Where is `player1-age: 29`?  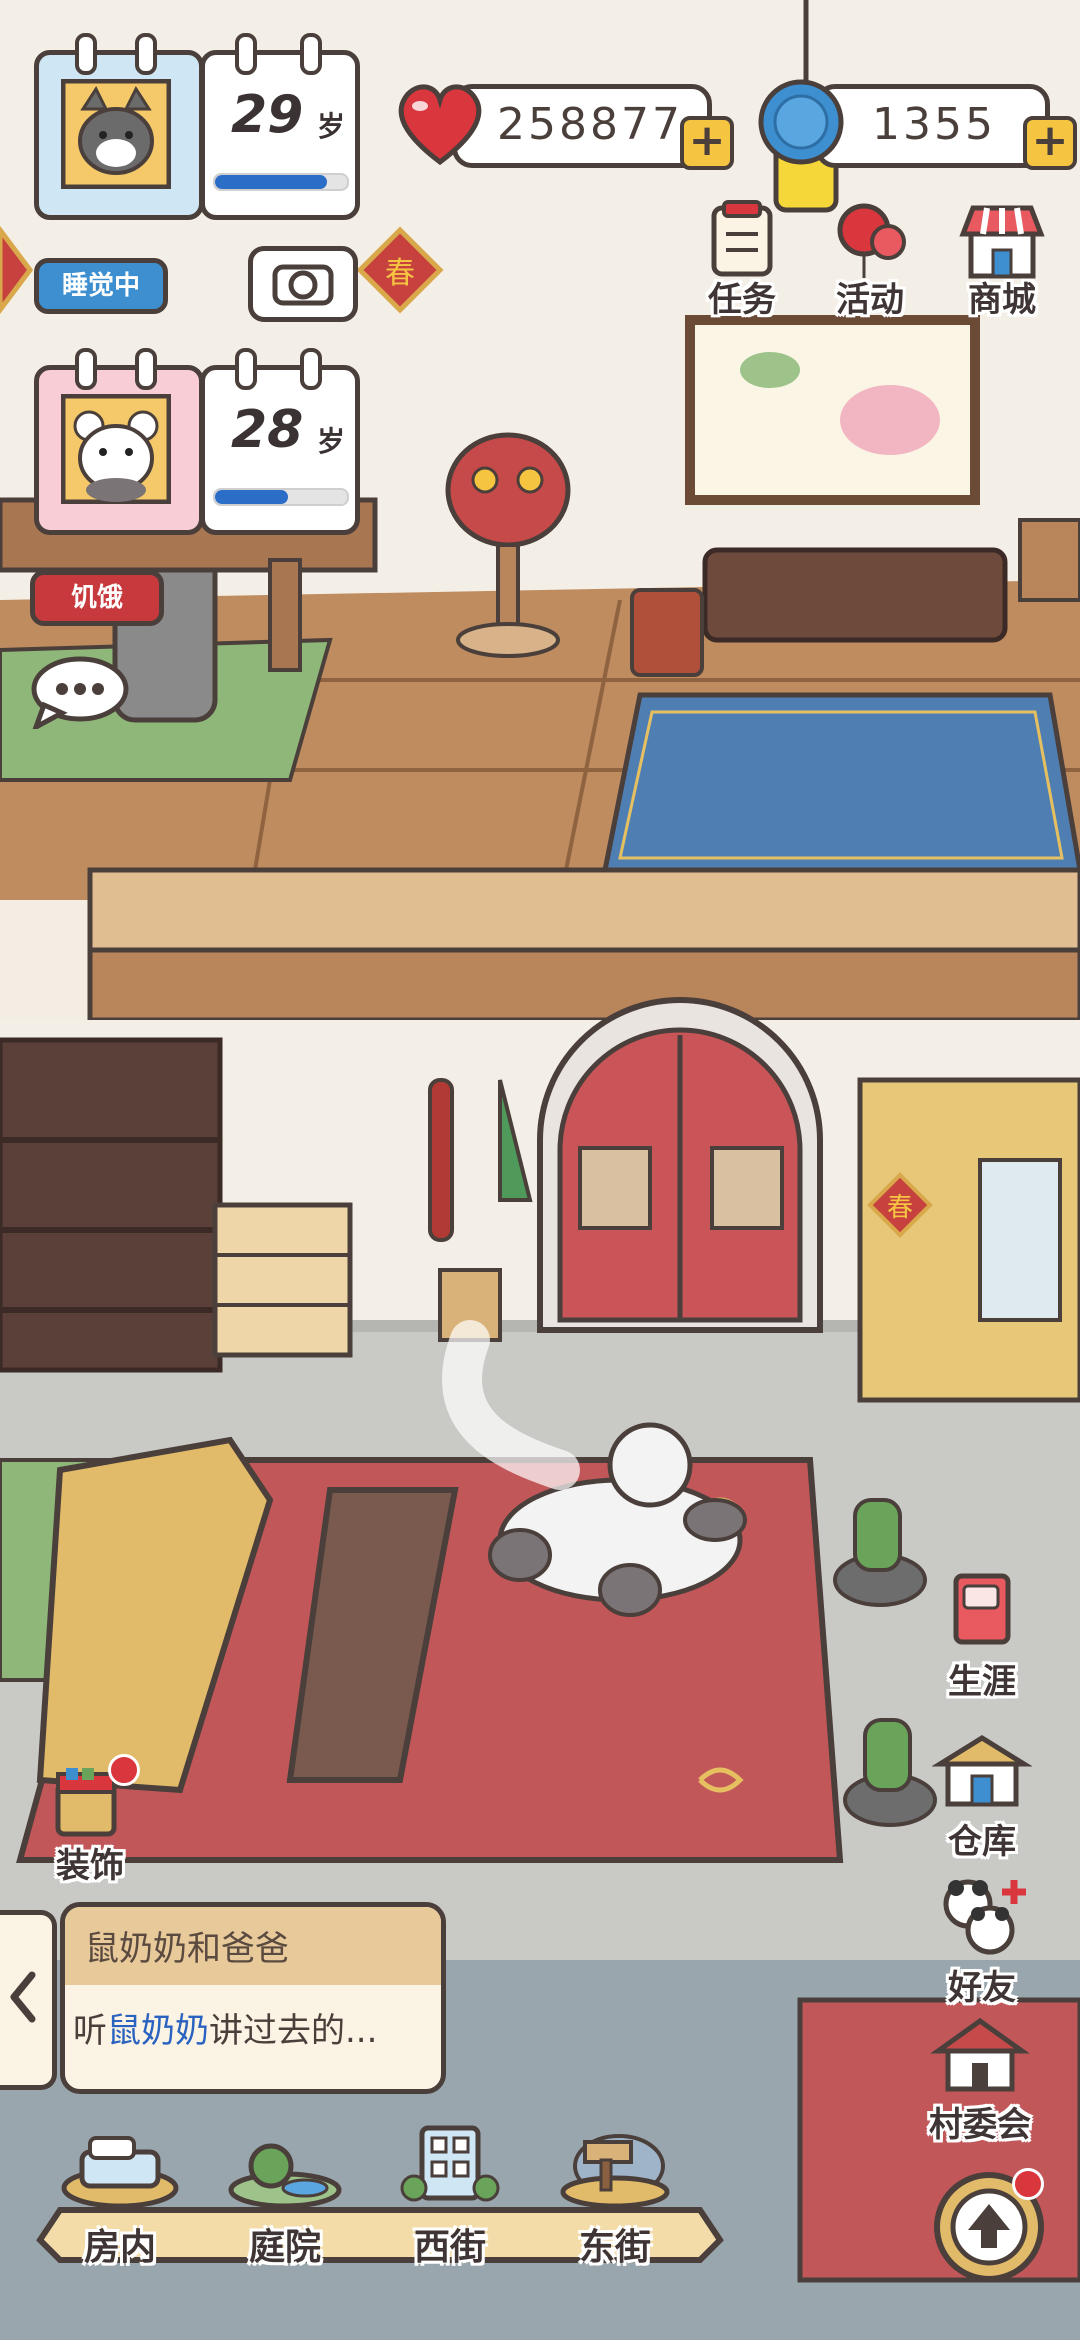
player1-age: 29 is located at coordinates (267, 115).